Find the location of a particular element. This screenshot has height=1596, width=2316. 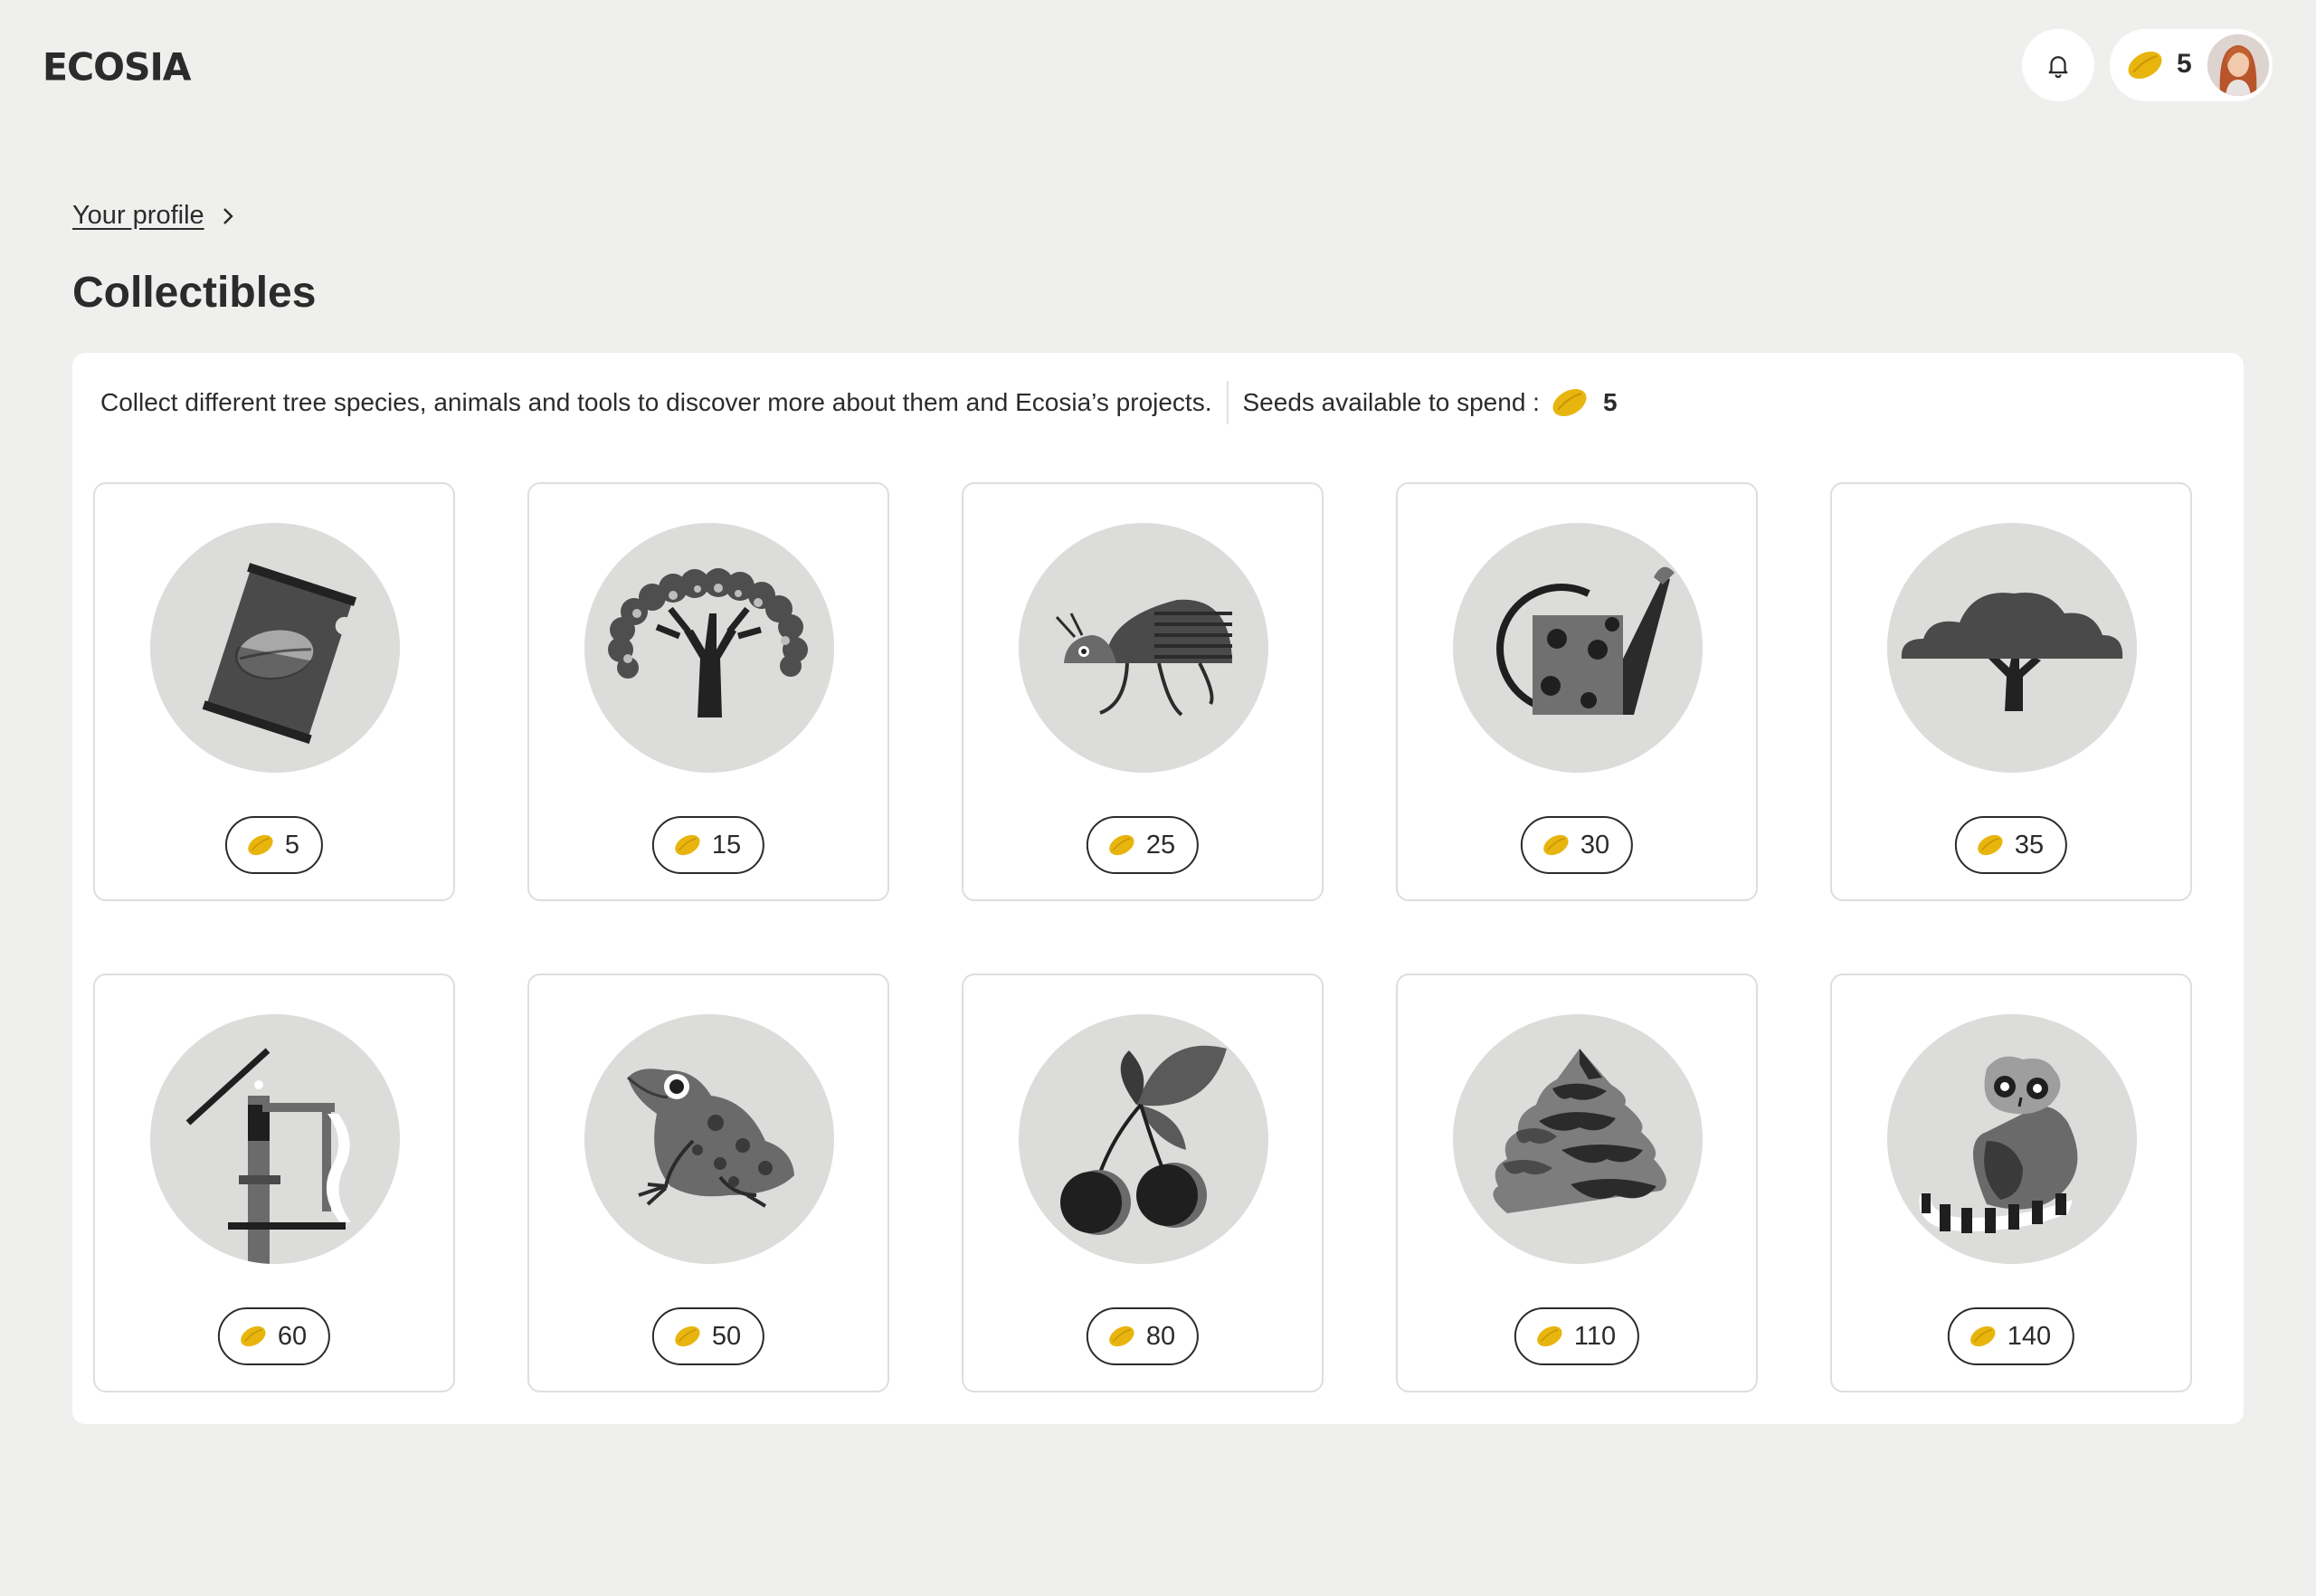

seed-packet-icon is located at coordinates (279, 654).